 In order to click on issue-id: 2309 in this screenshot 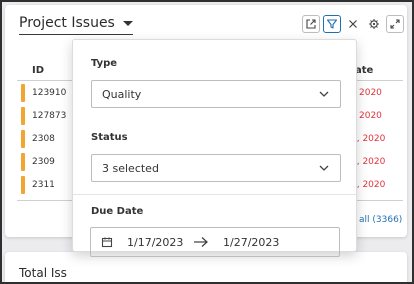, I will do `click(43, 162)`.